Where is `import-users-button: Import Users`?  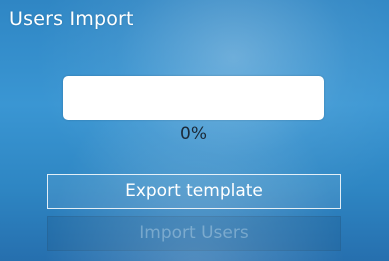
import-users-button: Import Users is located at coordinates (194, 233).